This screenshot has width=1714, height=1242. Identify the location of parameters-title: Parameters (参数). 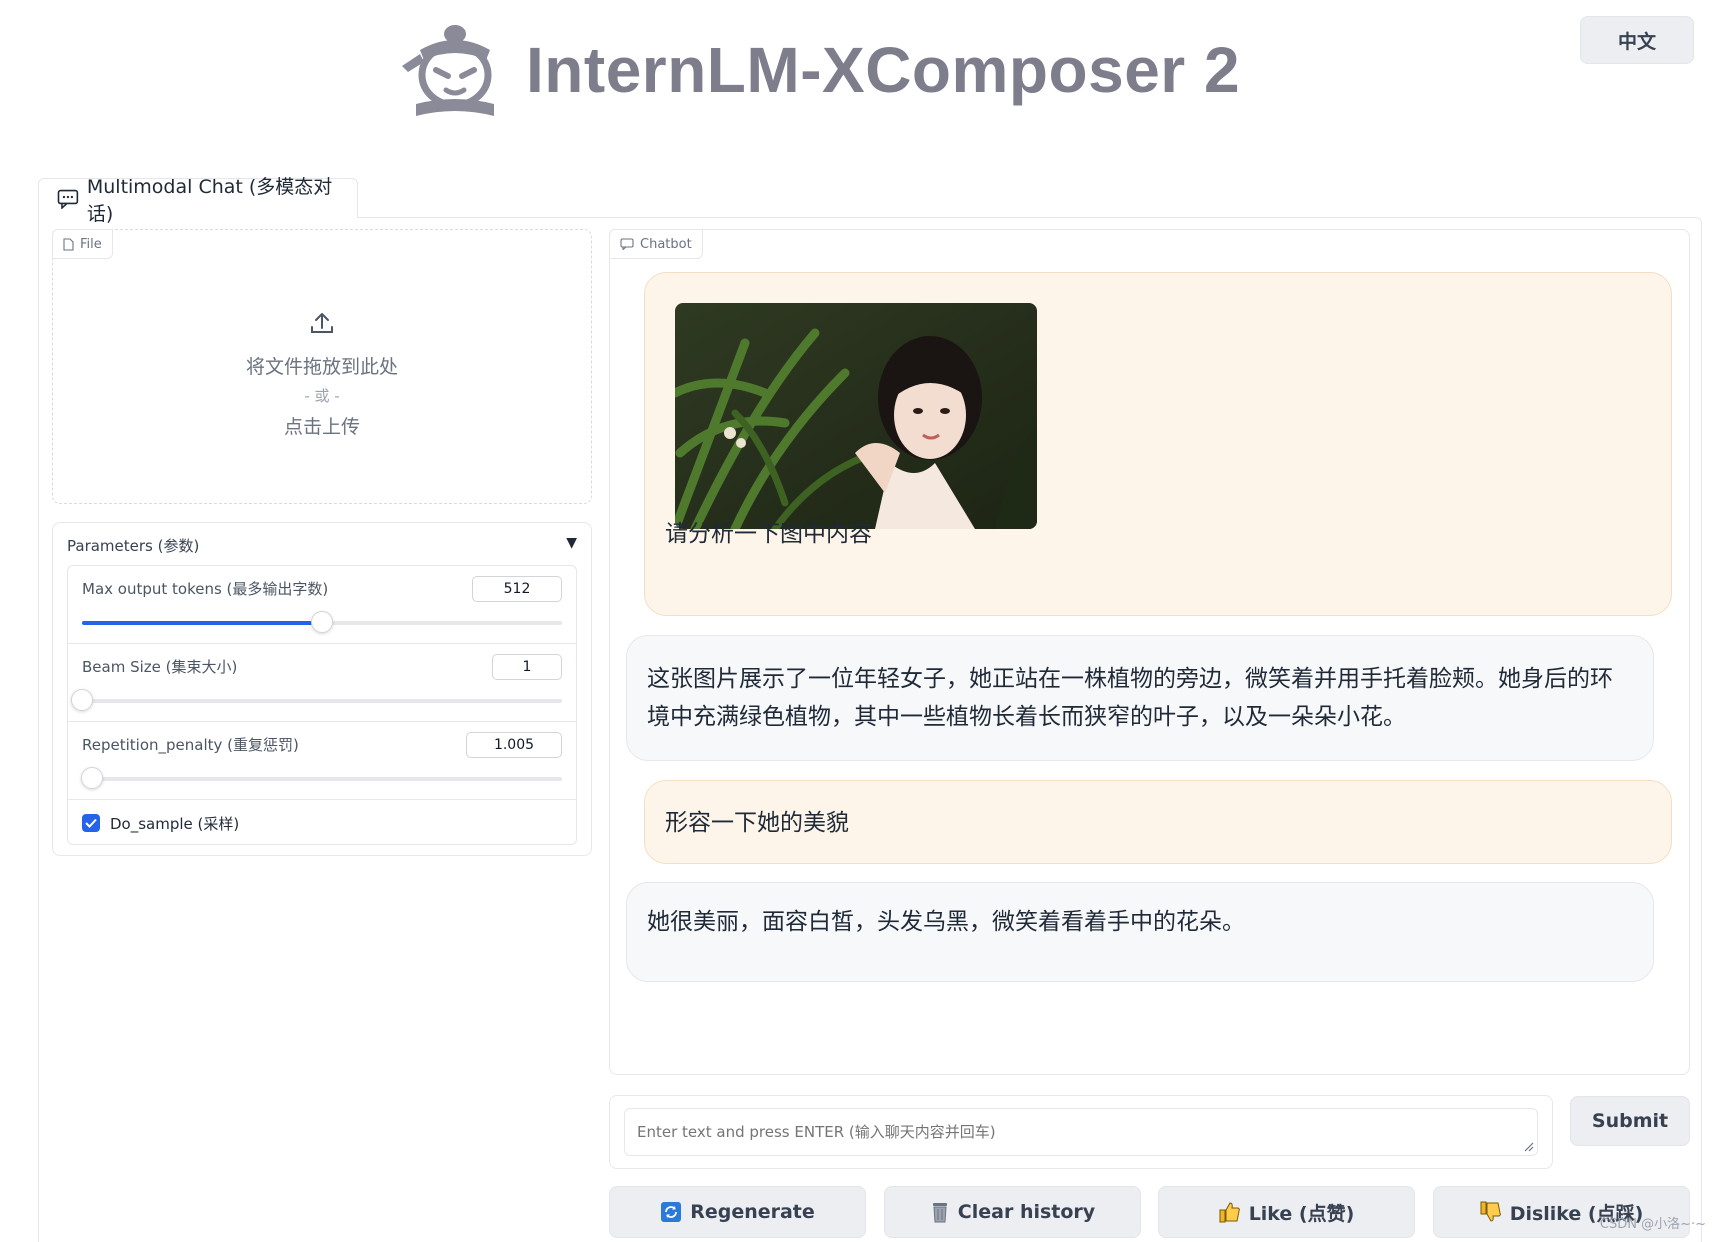
(133, 546).